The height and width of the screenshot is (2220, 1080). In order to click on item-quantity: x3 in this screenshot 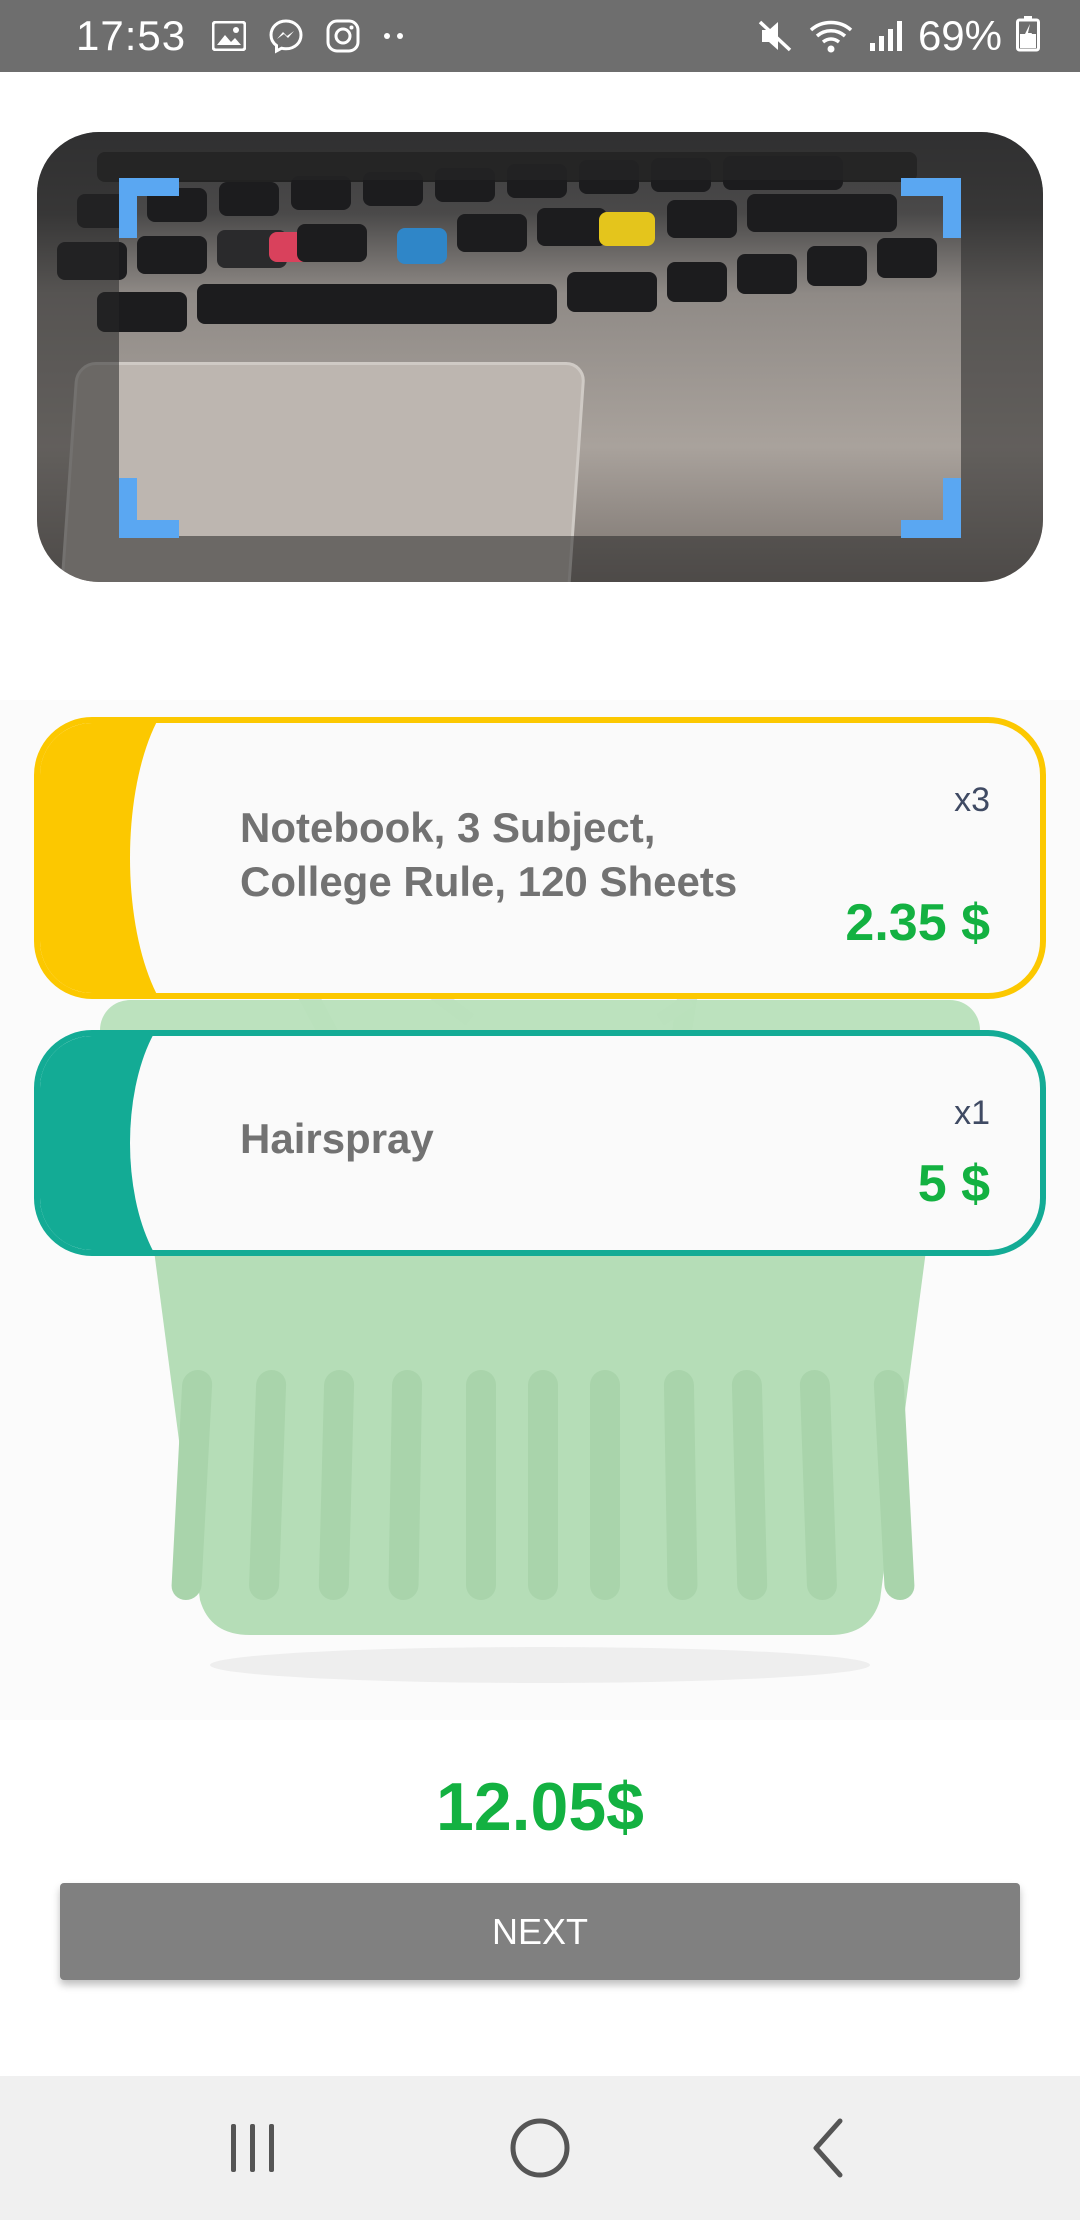, I will do `click(972, 800)`.